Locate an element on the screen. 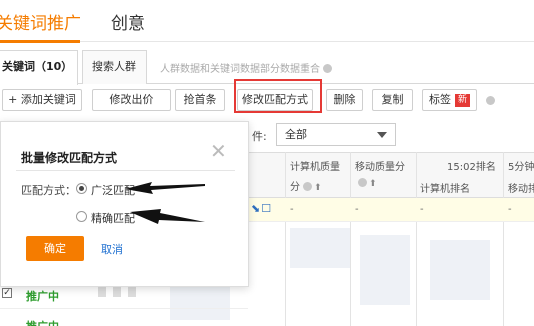  arrow-annotation is located at coordinates (165, 203).